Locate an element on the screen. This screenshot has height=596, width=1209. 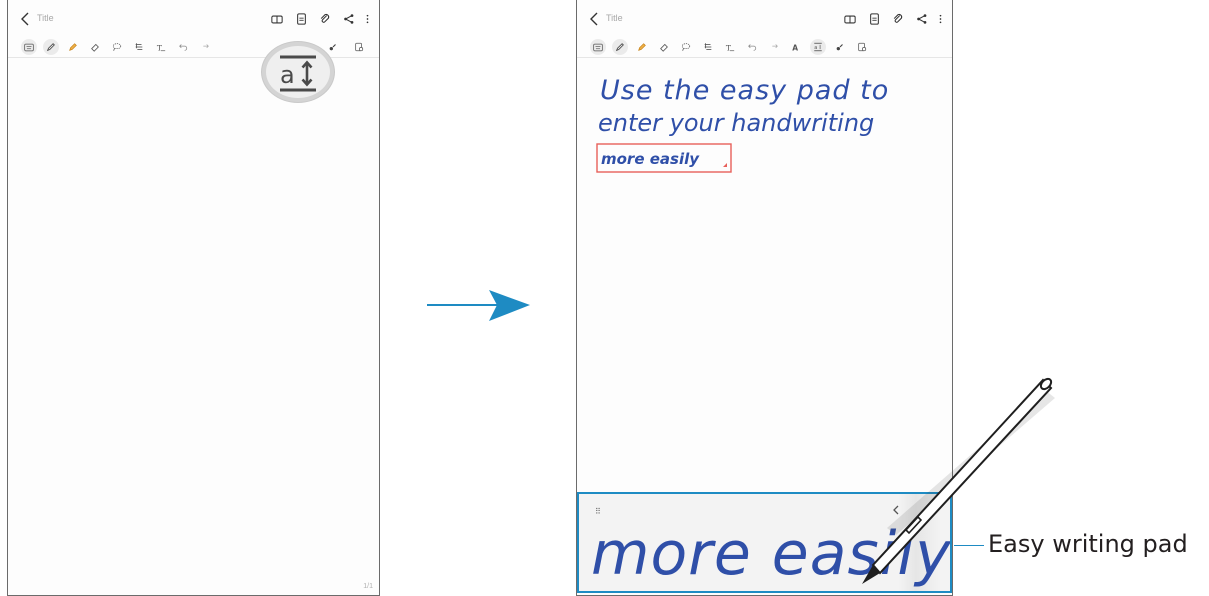
pad-writing-area: more easily is located at coordinates (764, 542).